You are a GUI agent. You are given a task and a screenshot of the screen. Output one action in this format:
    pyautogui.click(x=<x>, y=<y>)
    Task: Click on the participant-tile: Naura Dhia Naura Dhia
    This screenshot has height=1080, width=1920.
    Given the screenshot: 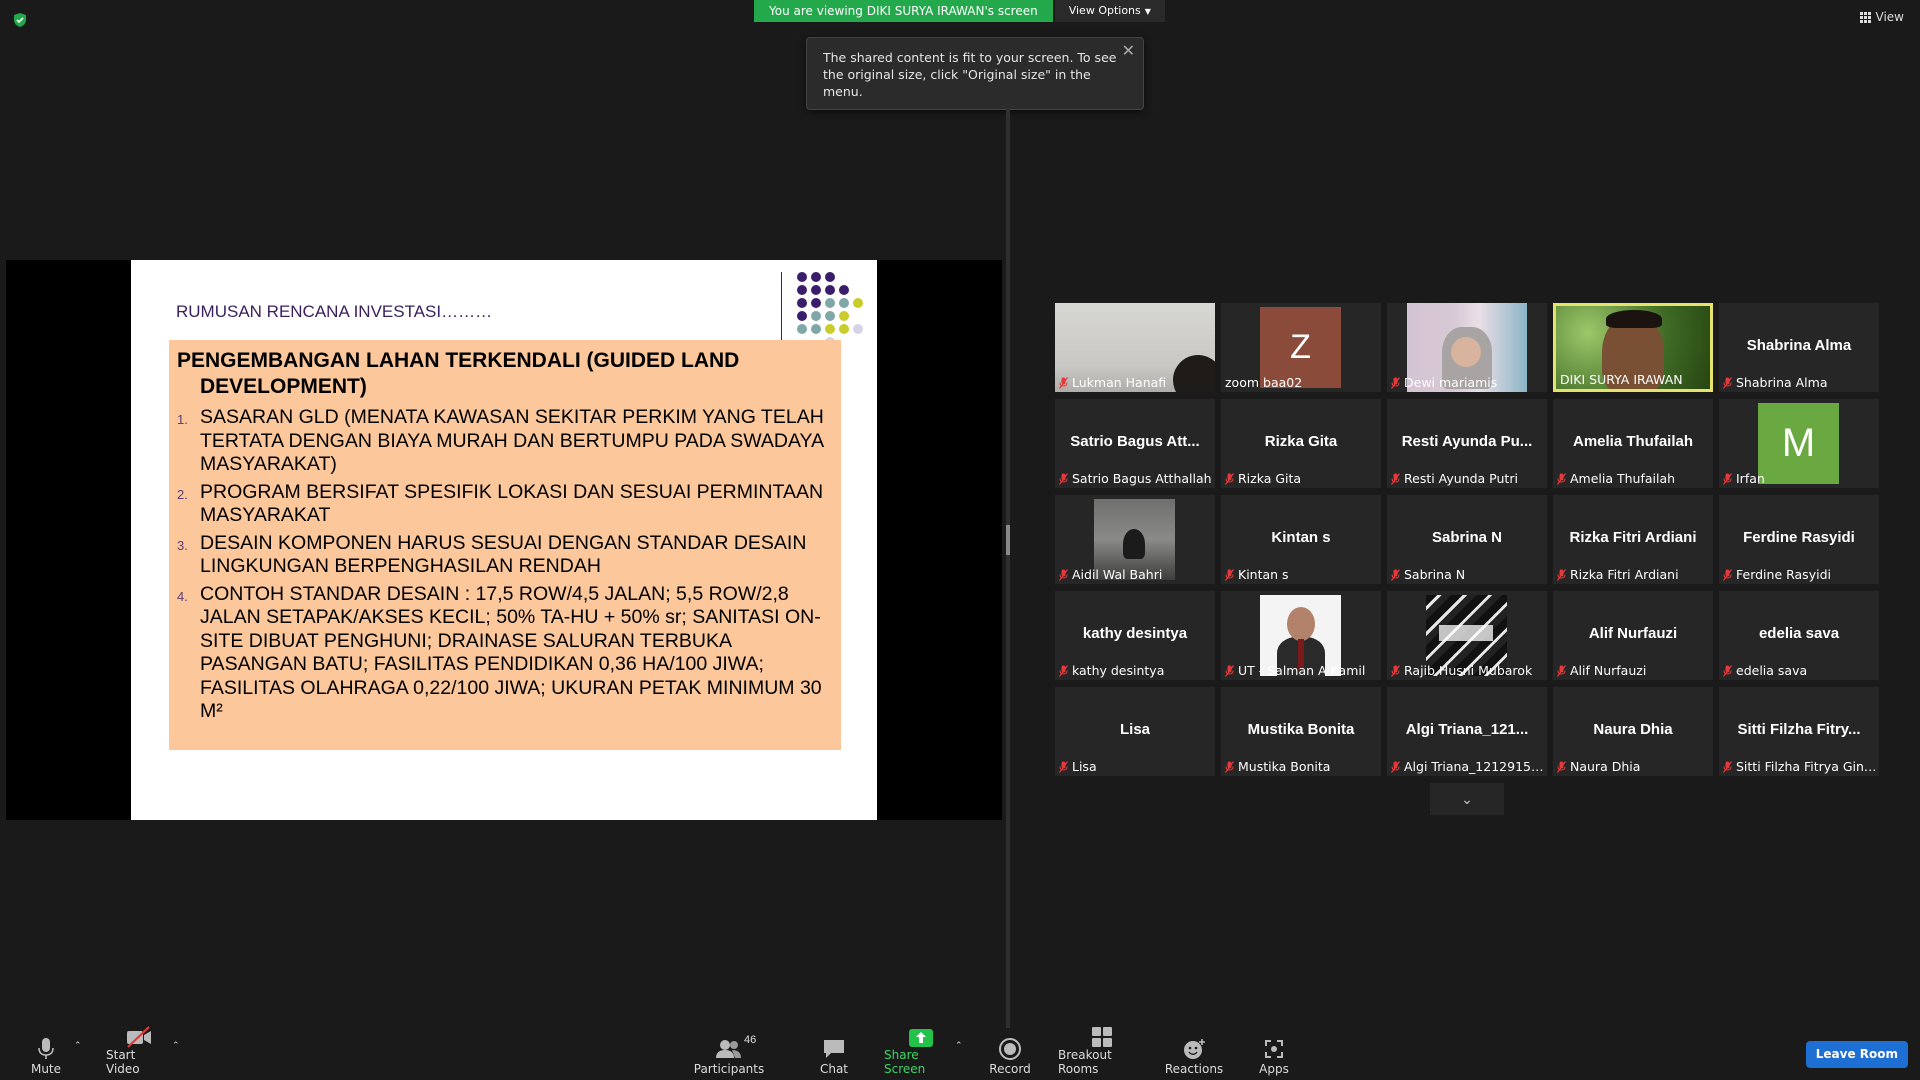 What is the action you would take?
    pyautogui.click(x=1633, y=731)
    